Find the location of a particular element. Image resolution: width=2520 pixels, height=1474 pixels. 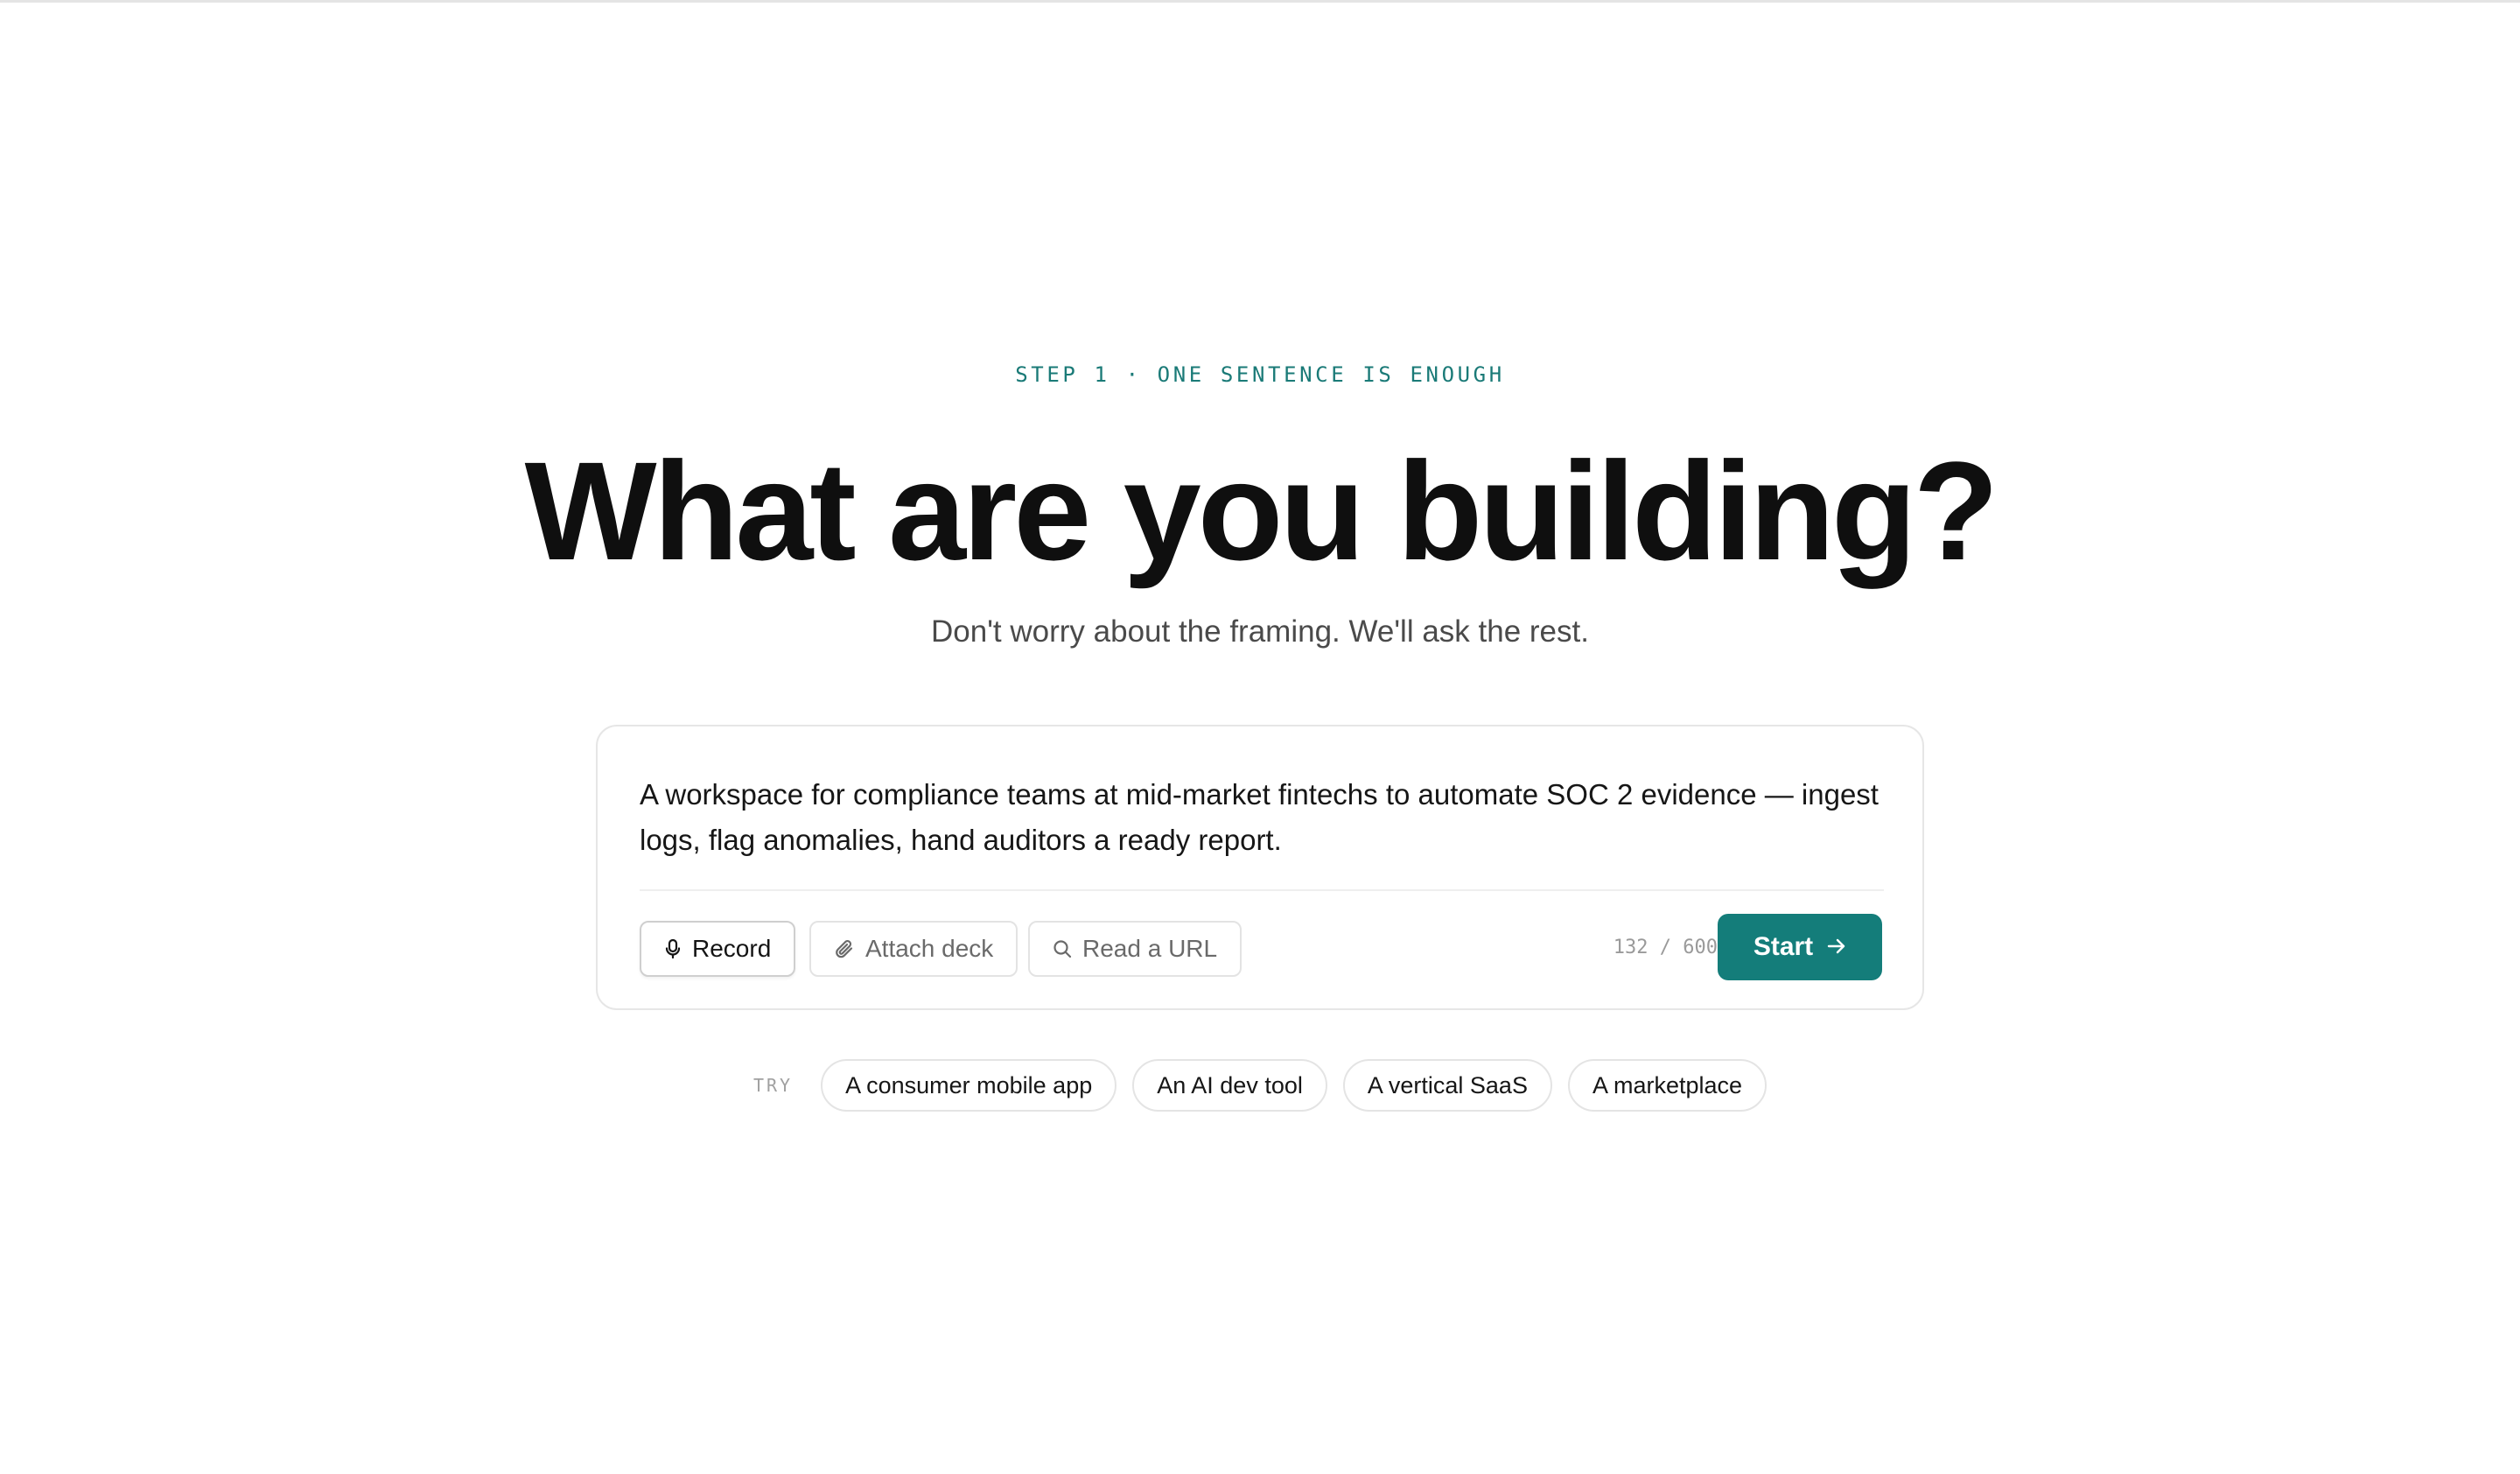

attach-deck-button: Attach deck is located at coordinates (913, 949).